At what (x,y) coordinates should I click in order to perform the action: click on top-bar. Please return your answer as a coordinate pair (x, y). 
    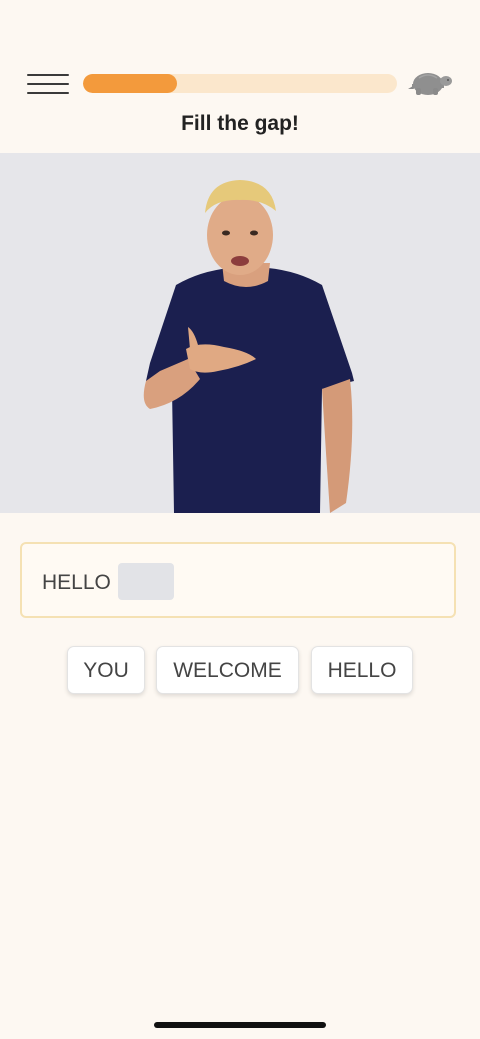
    Looking at the image, I should click on (240, 84).